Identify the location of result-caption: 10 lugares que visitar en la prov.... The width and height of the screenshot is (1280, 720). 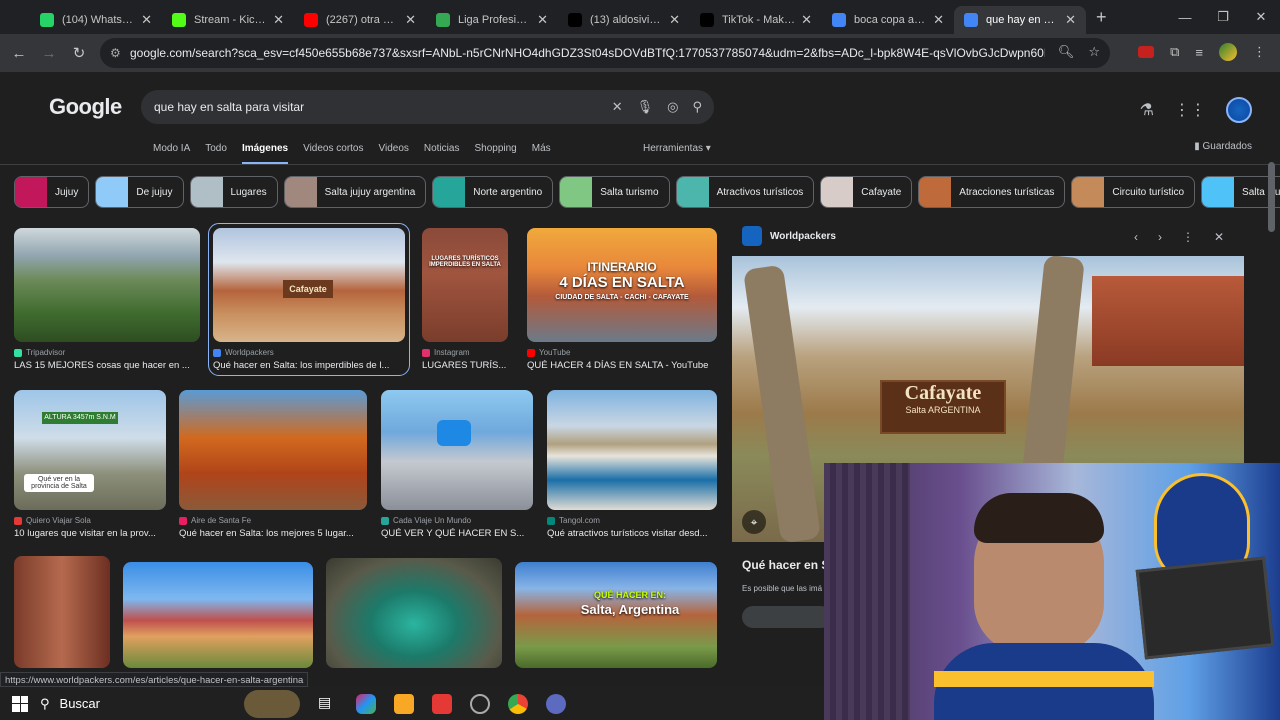
(90, 533).